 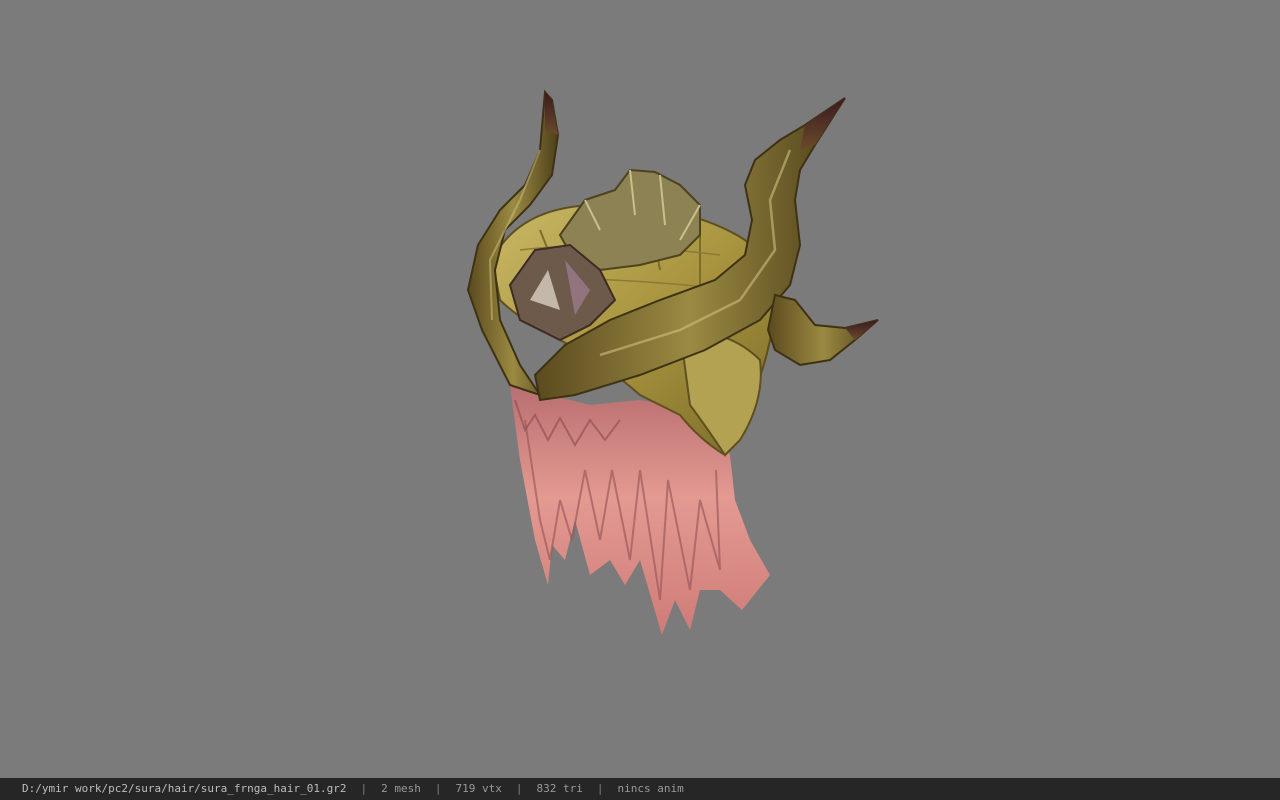 What do you see at coordinates (650, 788) in the screenshot?
I see `animation-status-label: nincs anim` at bounding box center [650, 788].